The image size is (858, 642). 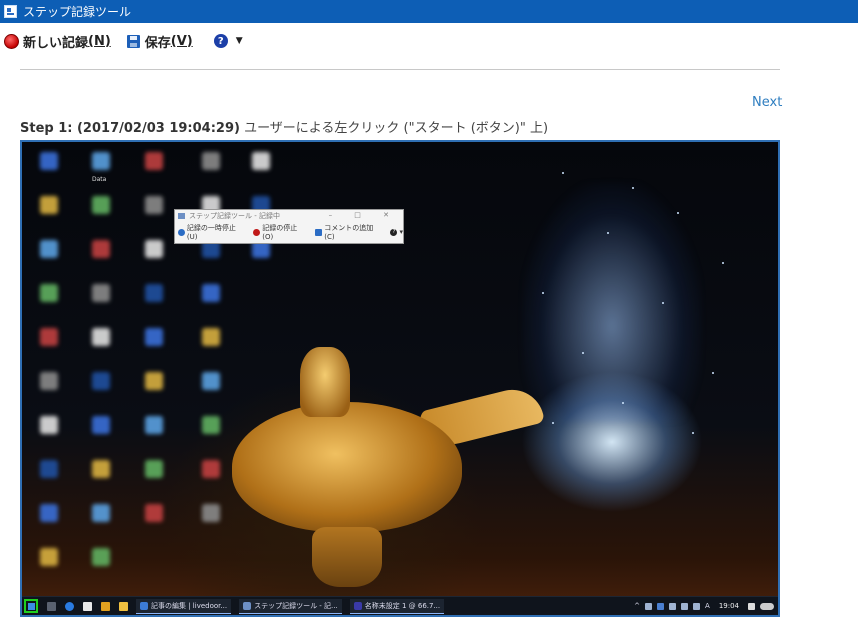 I want to click on mini-help-icon: ?, so click(x=394, y=232).